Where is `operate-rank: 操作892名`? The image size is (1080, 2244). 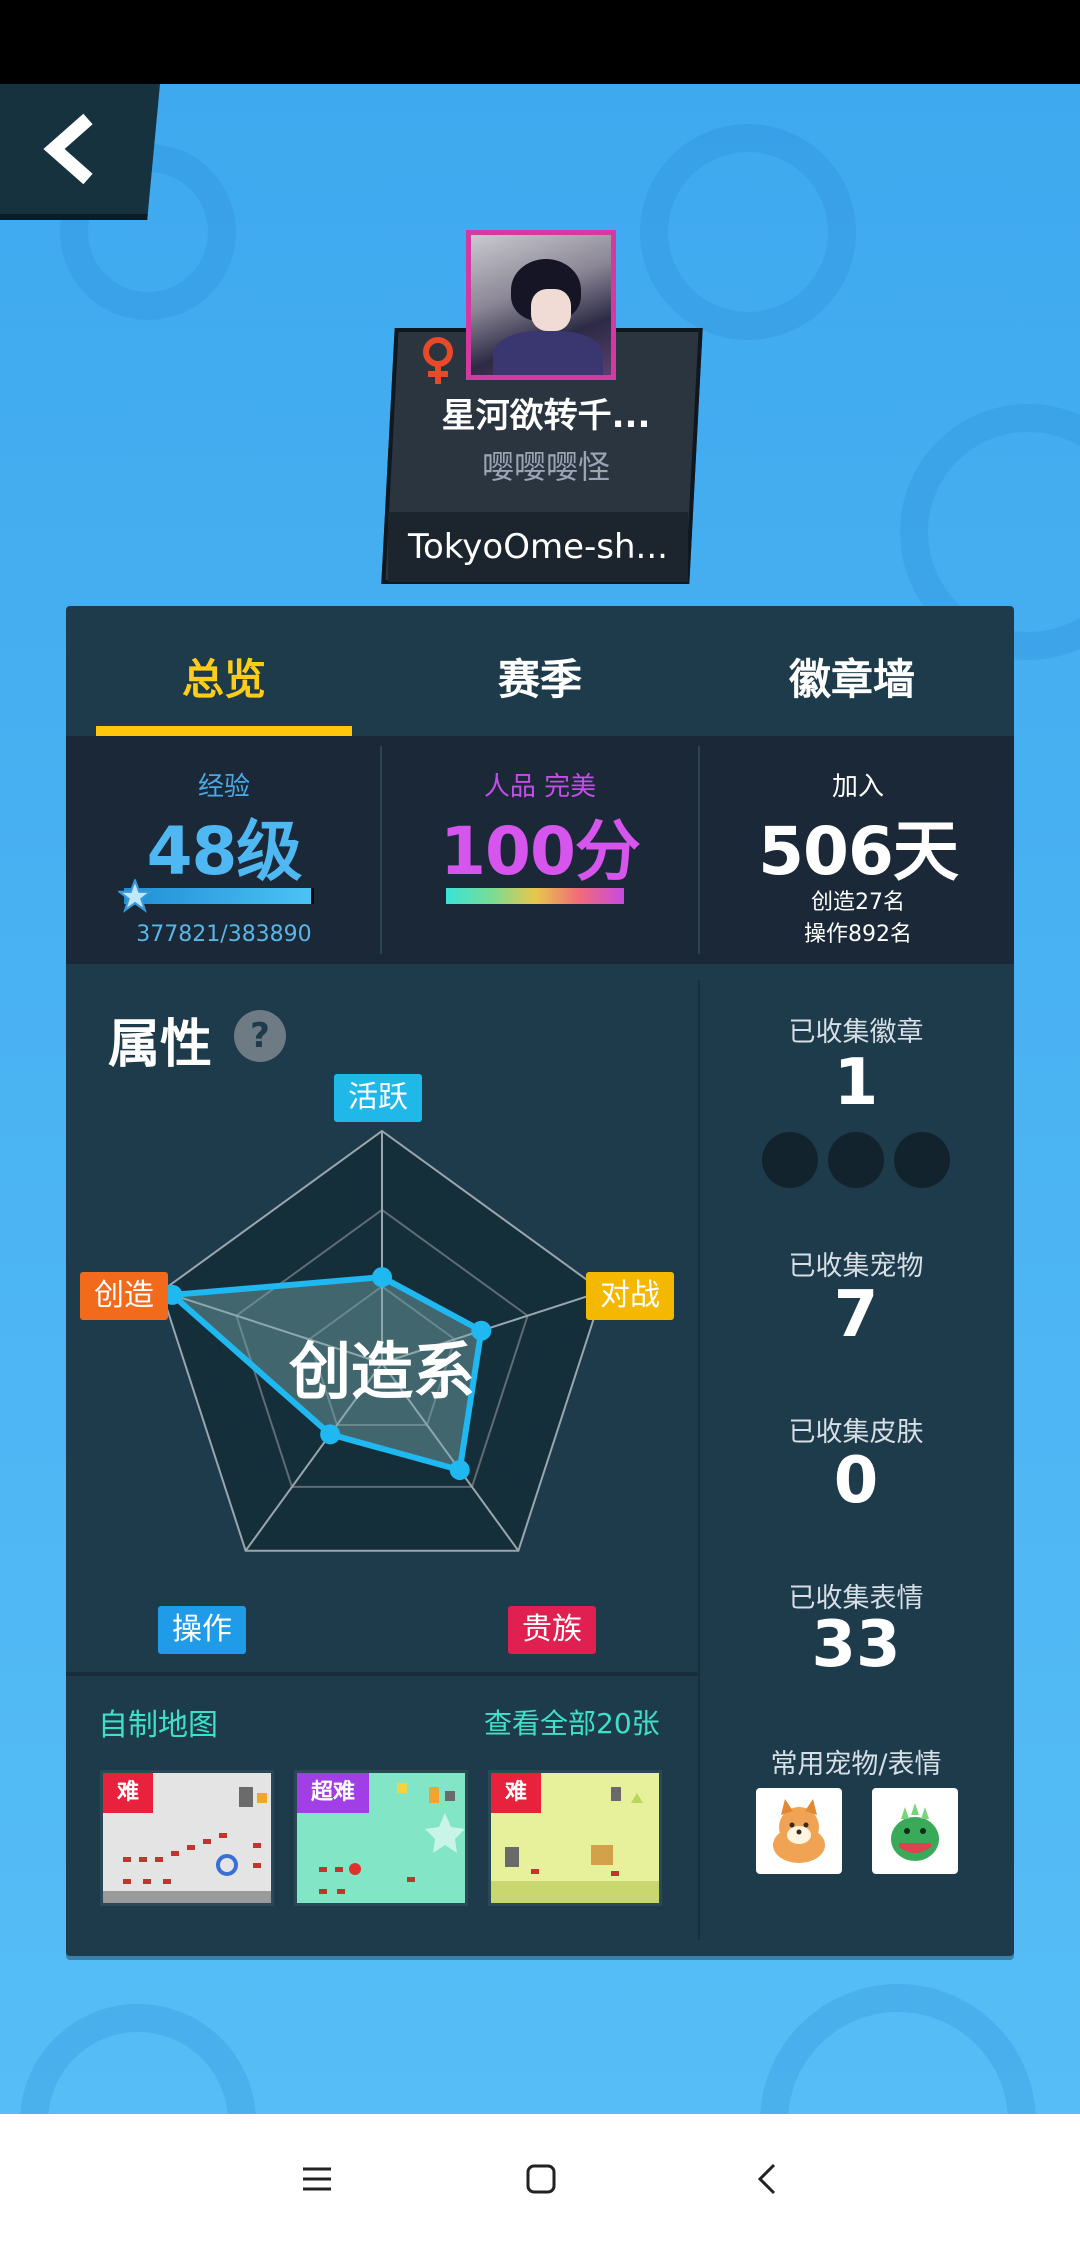
operate-rank: 操作892名 is located at coordinates (858, 934).